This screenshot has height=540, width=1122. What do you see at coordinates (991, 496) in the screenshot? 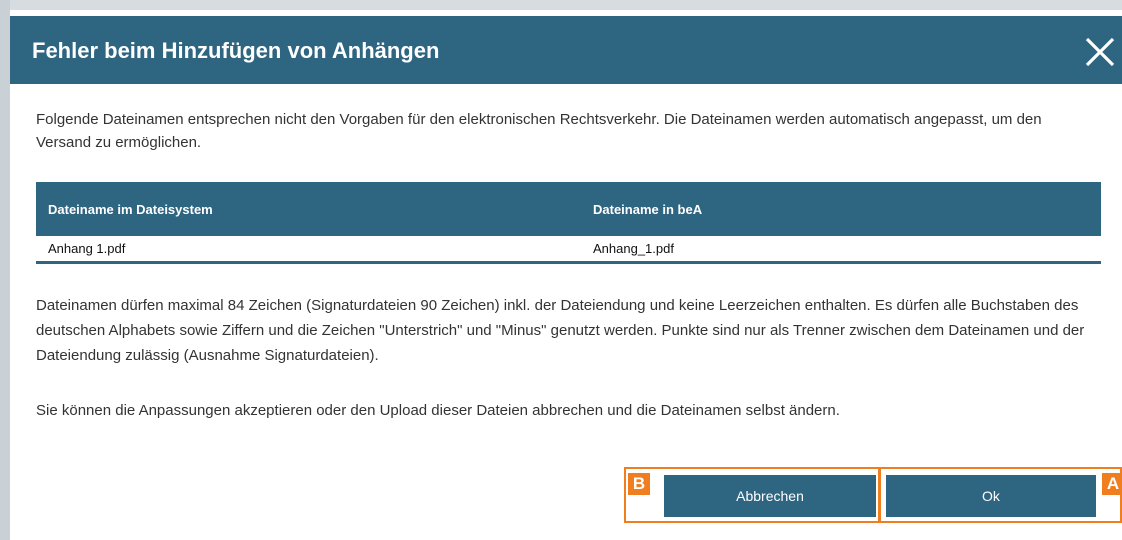
I see `ok-button: Ok` at bounding box center [991, 496].